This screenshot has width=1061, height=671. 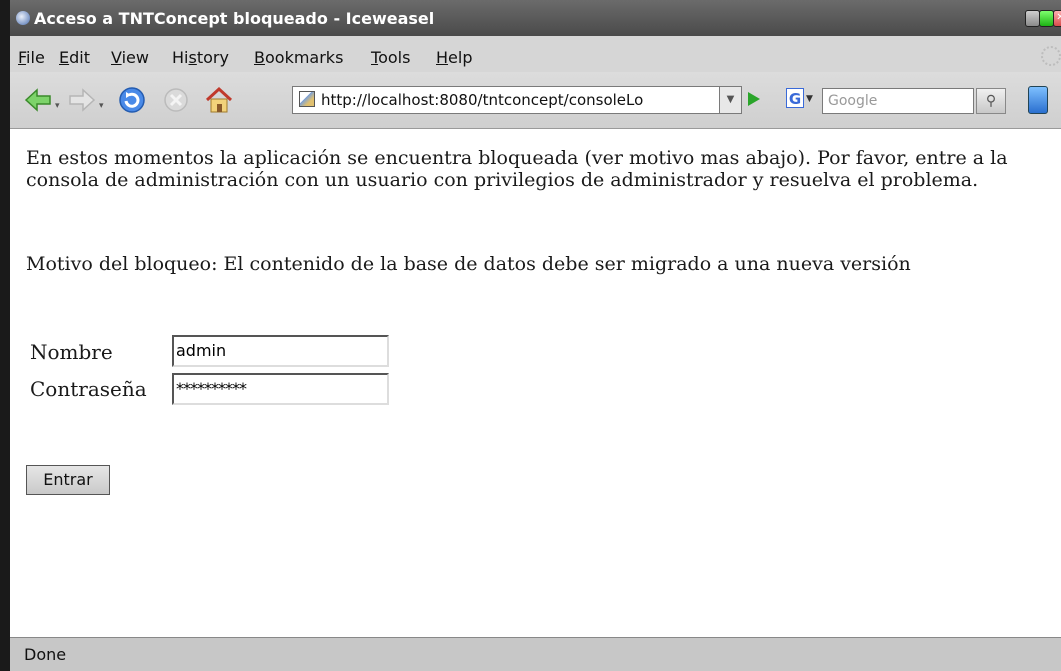 What do you see at coordinates (390, 57) in the screenshot?
I see `menu-tools: Tools` at bounding box center [390, 57].